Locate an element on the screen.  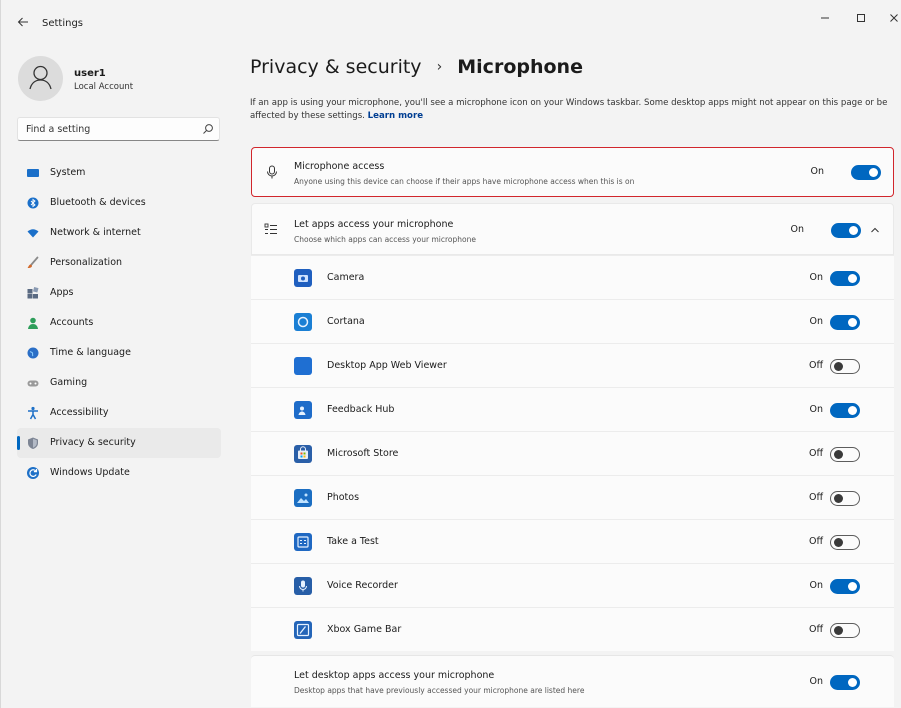
app-row-voice-recorder: Voice Recorder On is located at coordinates (572, 585).